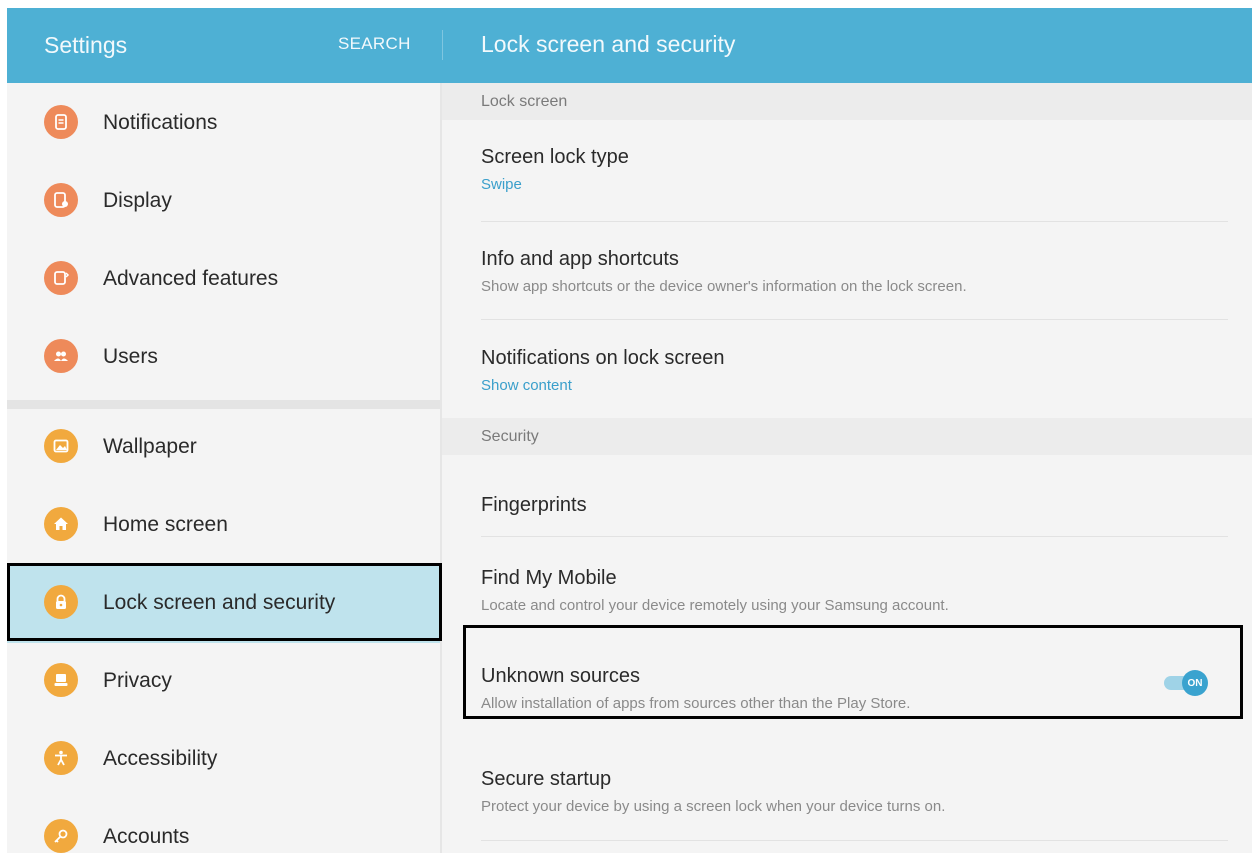  What do you see at coordinates (61, 758) in the screenshot?
I see `accessibility-icon` at bounding box center [61, 758].